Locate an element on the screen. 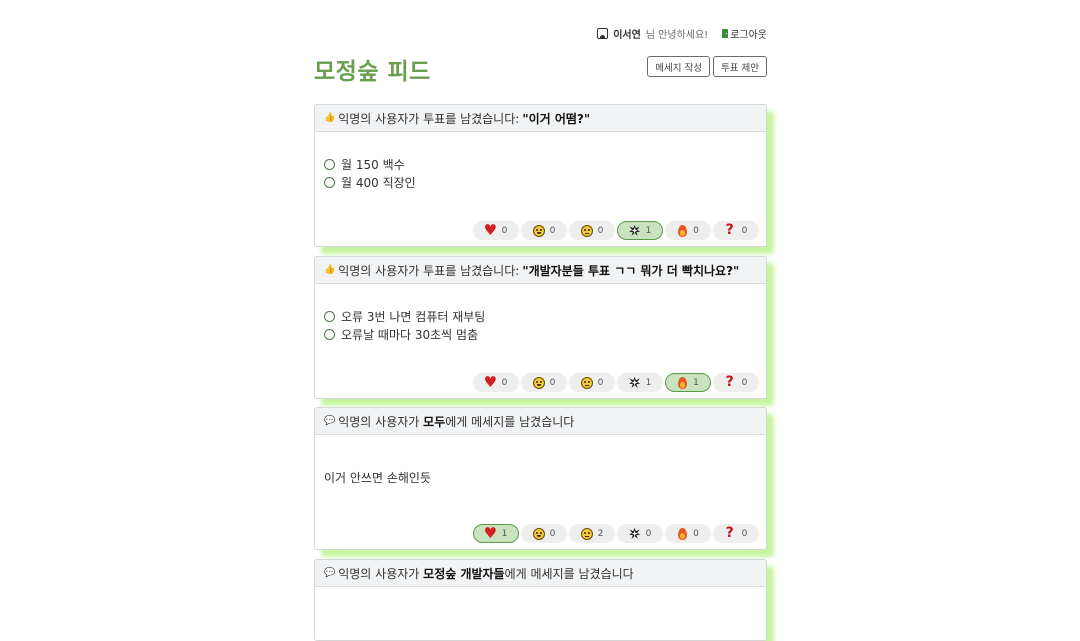 The width and height of the screenshot is (1080, 641). vote-question: "이거 어떰?" is located at coordinates (556, 118).